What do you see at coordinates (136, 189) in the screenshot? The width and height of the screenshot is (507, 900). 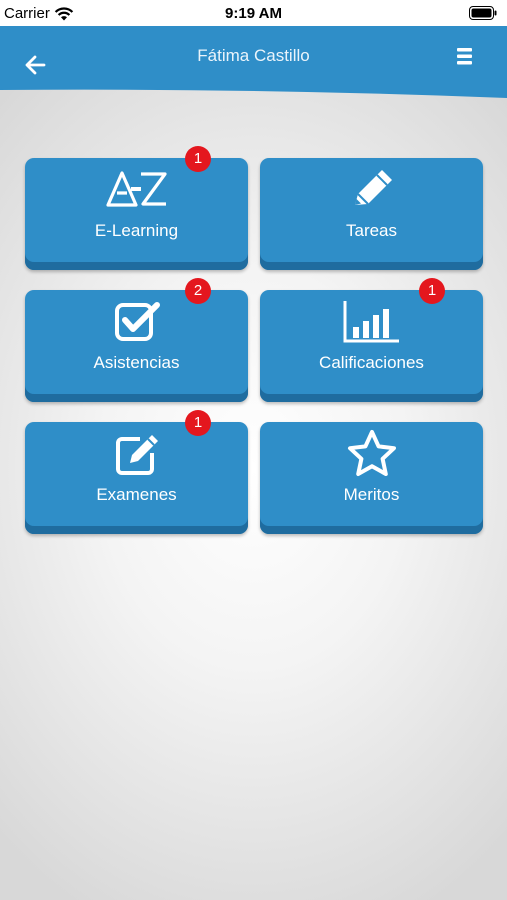 I see `az-icon` at bounding box center [136, 189].